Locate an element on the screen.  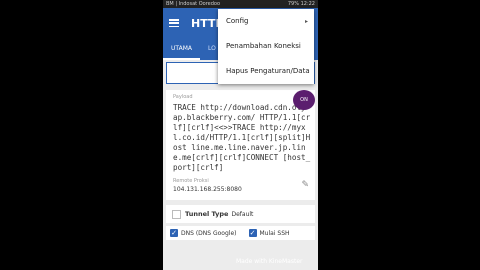
payload-label: Payload is located at coordinates (183, 97).